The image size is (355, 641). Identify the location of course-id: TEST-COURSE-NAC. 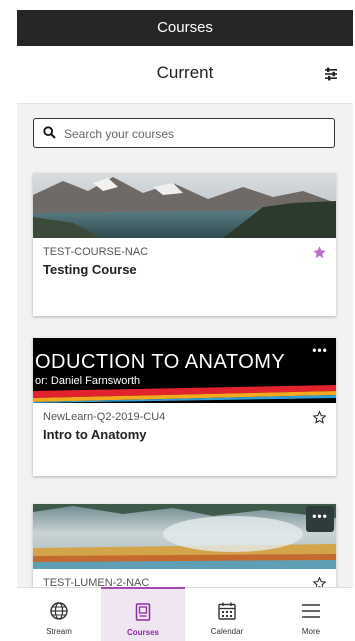
(96, 252).